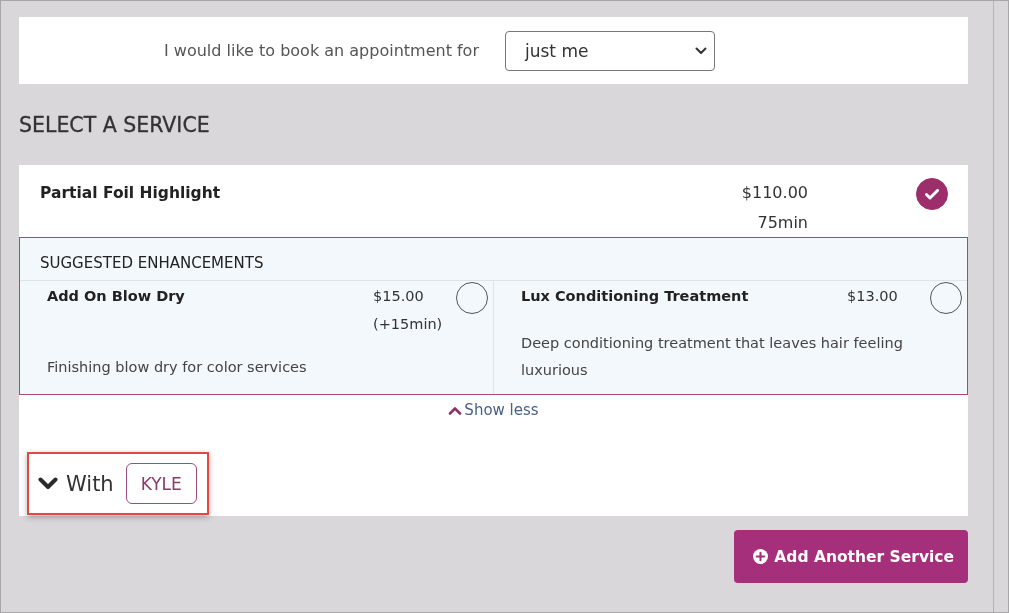  I want to click on enhancements-title: SUGGESTED ENHANCEMENTS, so click(152, 263).